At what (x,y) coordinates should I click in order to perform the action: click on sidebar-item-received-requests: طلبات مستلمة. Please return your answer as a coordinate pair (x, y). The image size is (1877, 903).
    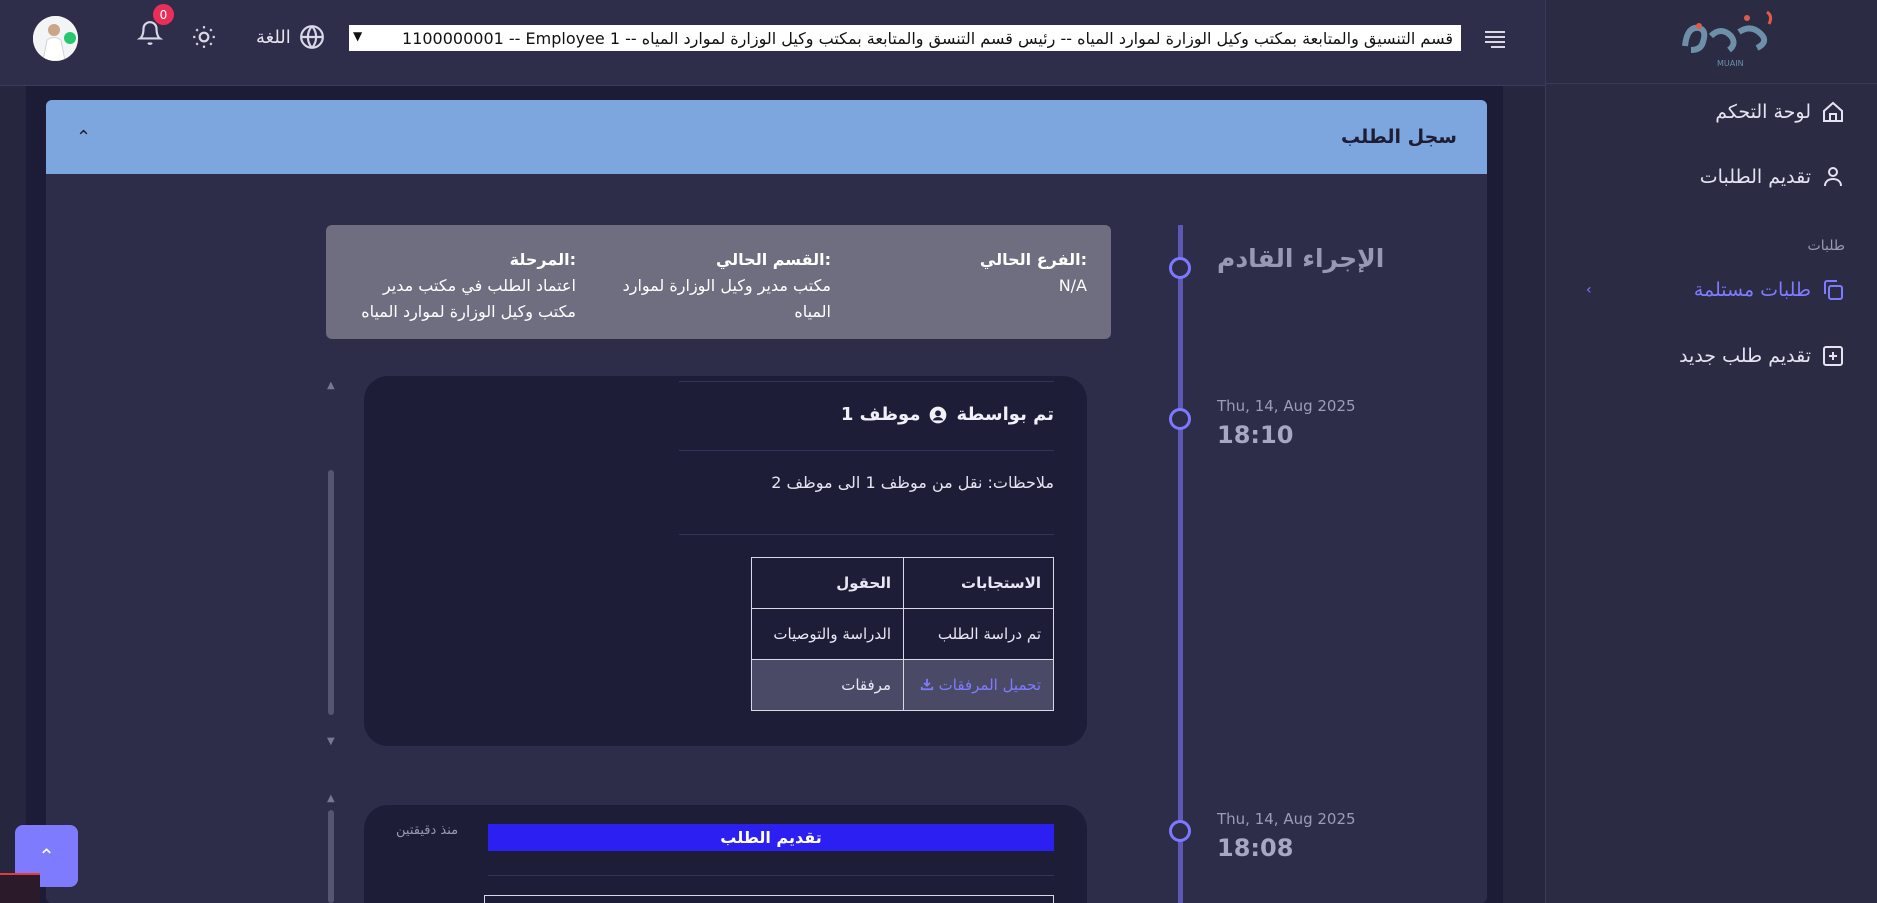
    Looking at the image, I should click on (1769, 290).